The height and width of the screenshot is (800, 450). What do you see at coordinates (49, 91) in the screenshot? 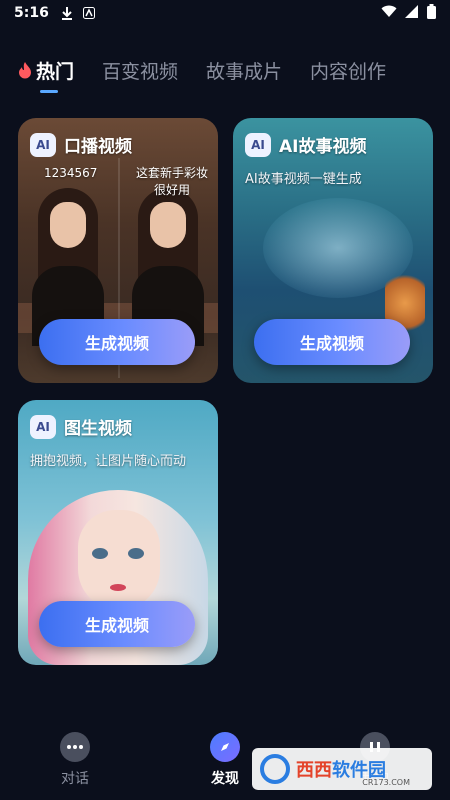
I see `tab-indicator` at bounding box center [49, 91].